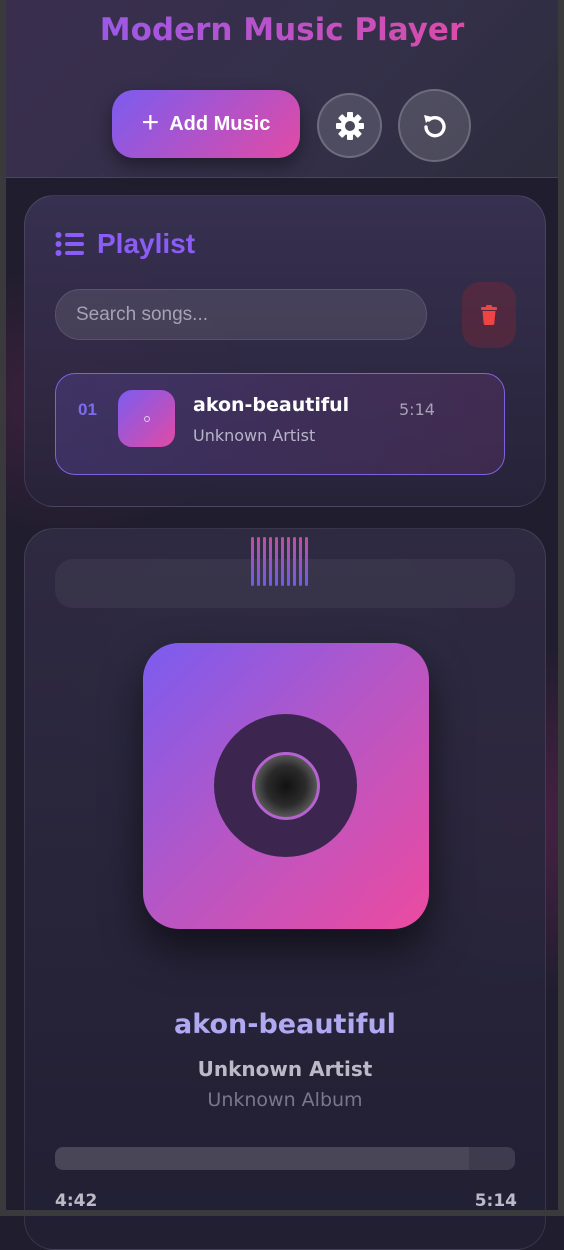  What do you see at coordinates (254, 435) in the screenshot?
I see `track-artist: Unknown Artist` at bounding box center [254, 435].